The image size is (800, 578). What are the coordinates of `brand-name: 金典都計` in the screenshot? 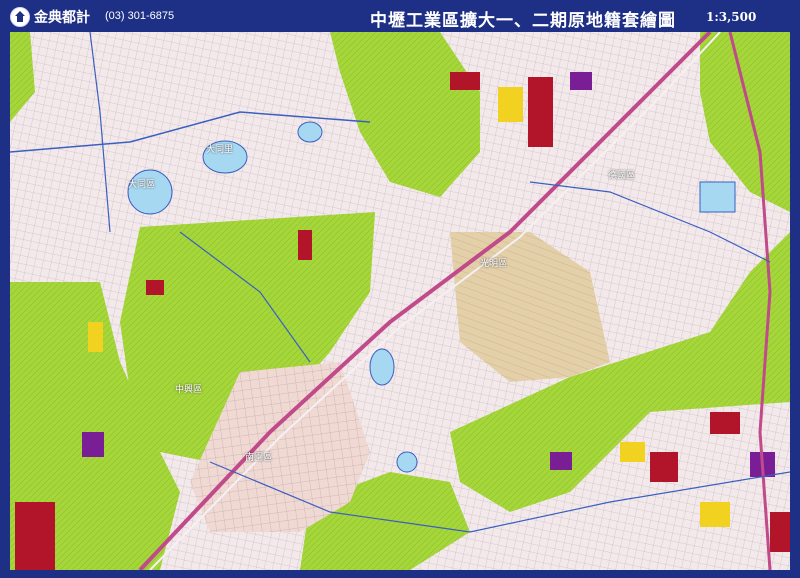 It's located at (62, 18).